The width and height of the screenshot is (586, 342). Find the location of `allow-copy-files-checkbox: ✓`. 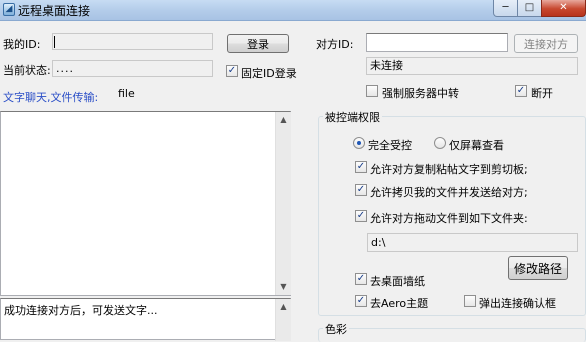

allow-copy-files-checkbox: ✓ is located at coordinates (361, 190).